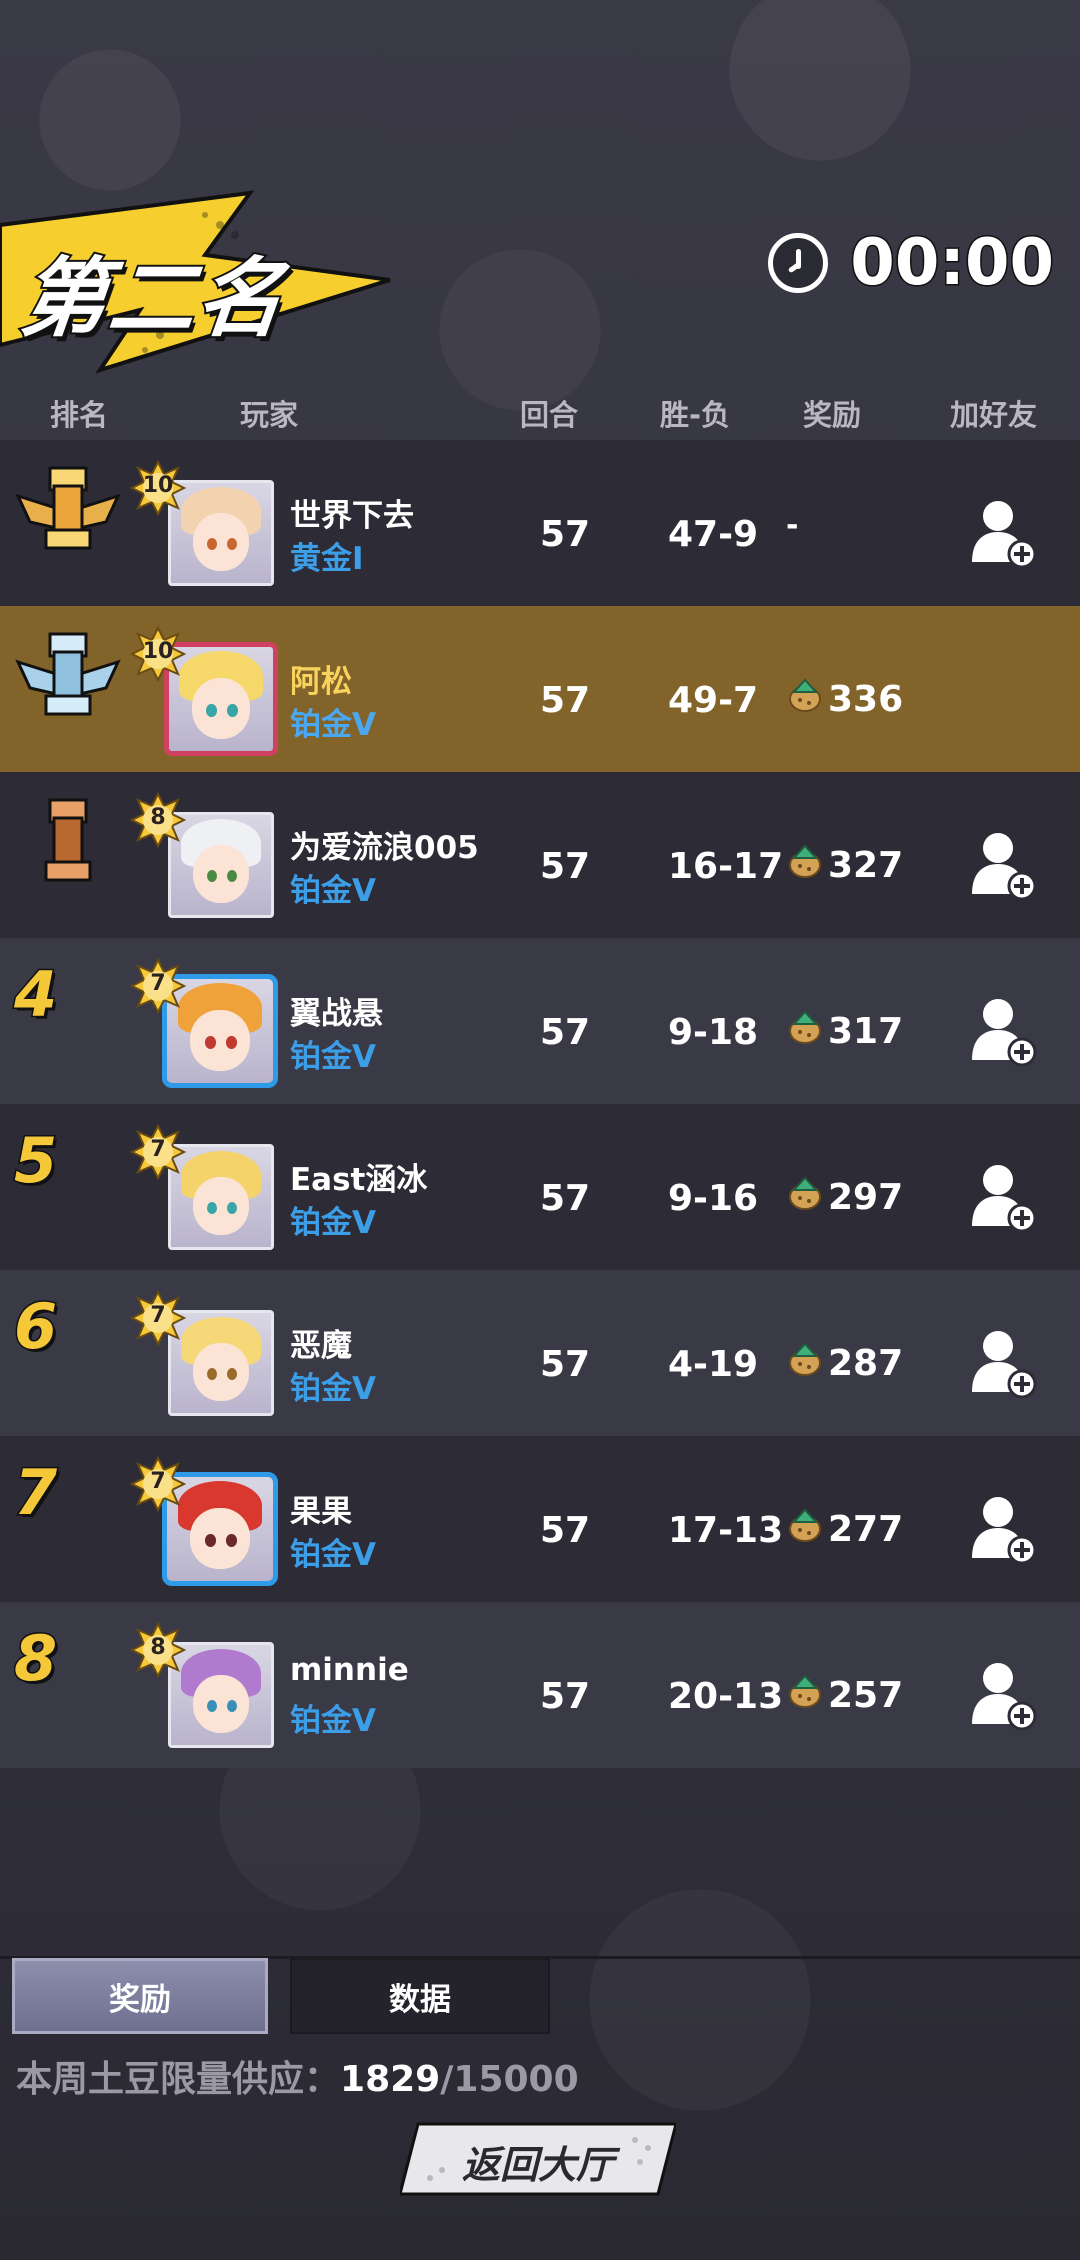 The width and height of the screenshot is (1080, 2260). Describe the element at coordinates (537, 2165) in the screenshot. I see `return-lobby-label: 返回大厅` at that location.